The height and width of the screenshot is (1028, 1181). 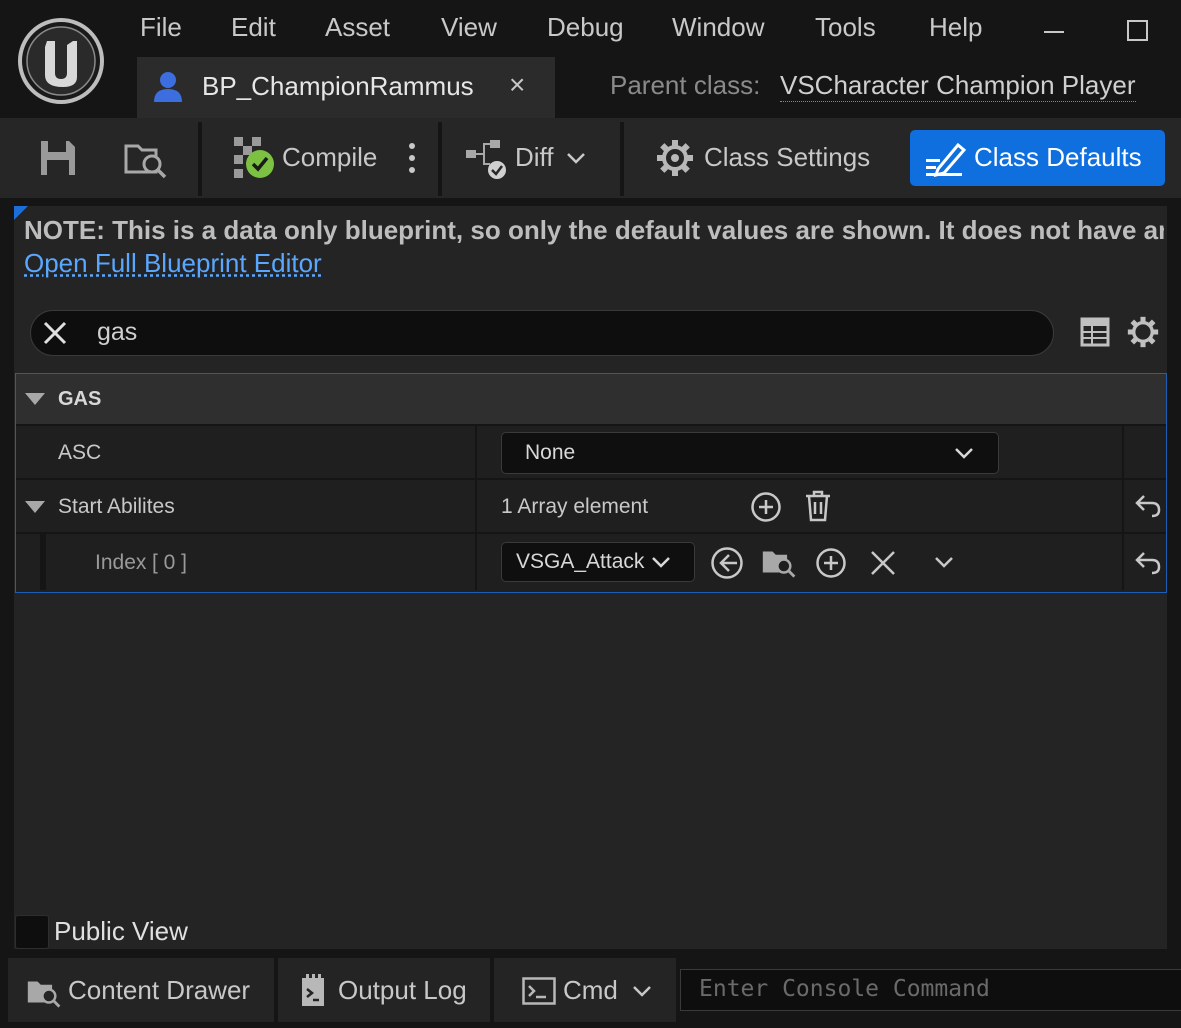 I want to click on class-defaults-button: Class Defaults, so click(x=1037, y=158).